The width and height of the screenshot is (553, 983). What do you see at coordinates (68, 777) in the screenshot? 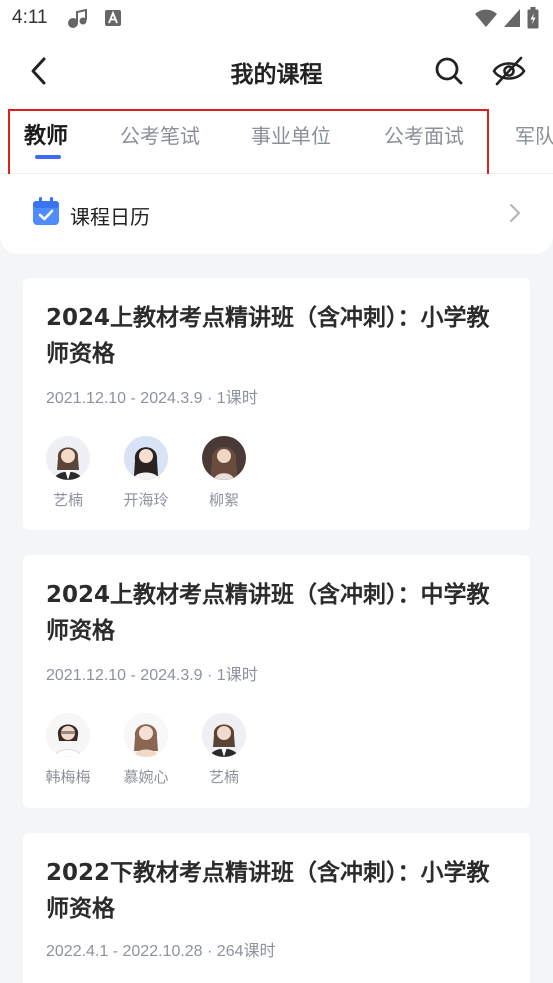
I see `teacher-name: 韩梅梅` at bounding box center [68, 777].